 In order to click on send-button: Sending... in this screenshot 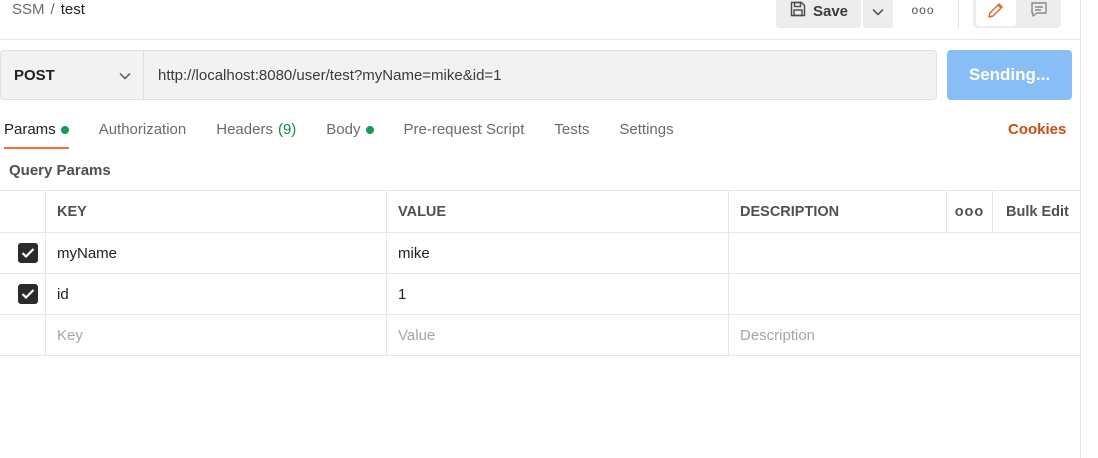, I will do `click(1009, 75)`.